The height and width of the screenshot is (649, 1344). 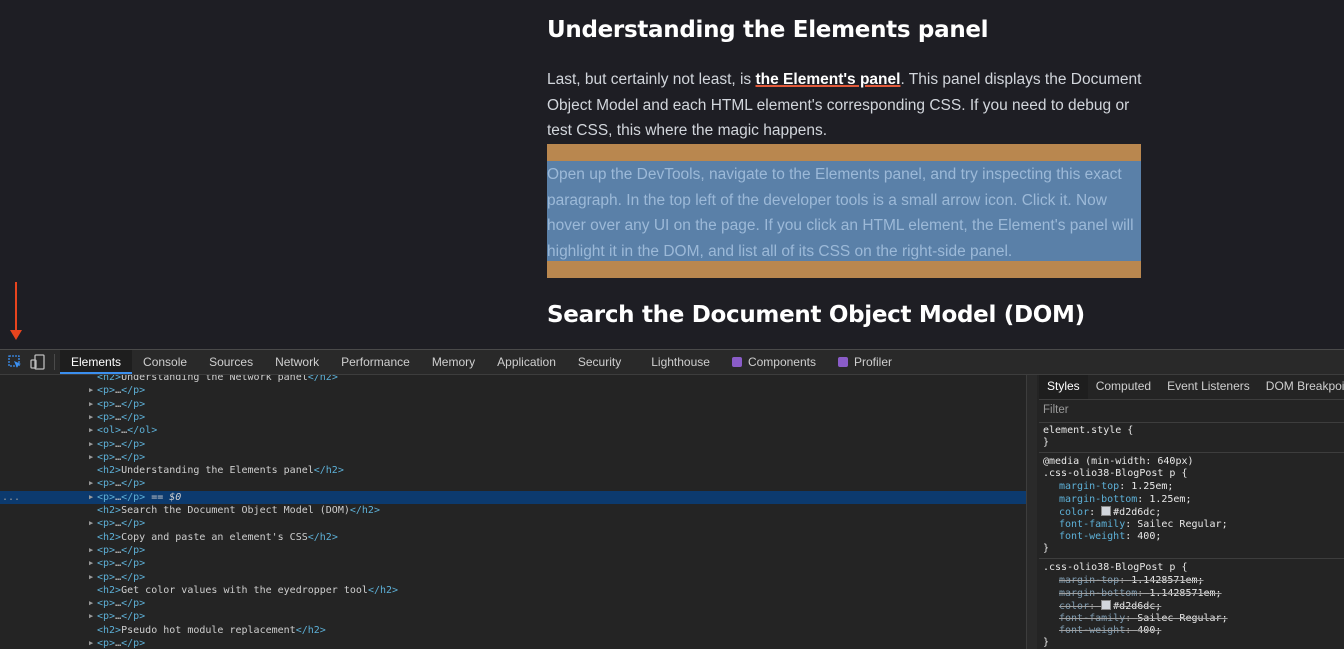 I want to click on rule2-selector: .css-olio38-BlogPost p {, so click(x=1115, y=568).